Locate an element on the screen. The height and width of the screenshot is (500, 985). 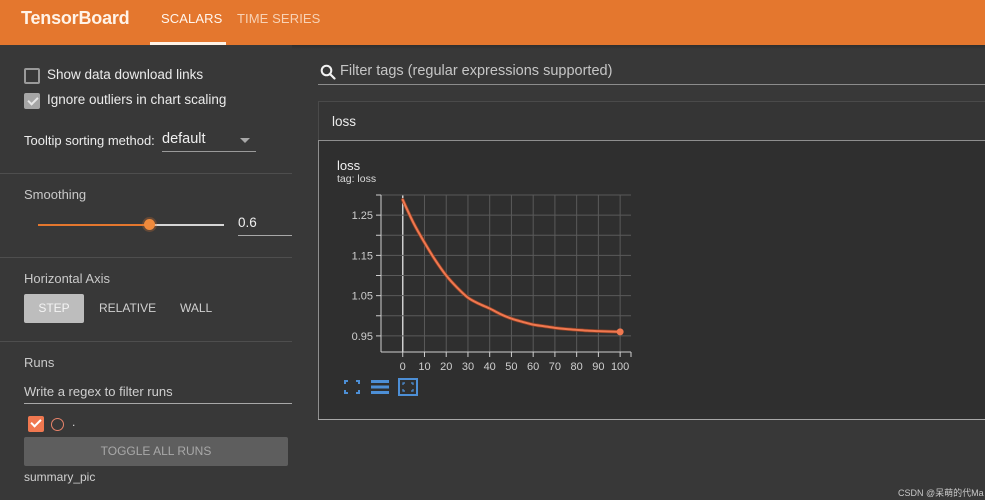
show-download-links-checkbox is located at coordinates (32, 76).